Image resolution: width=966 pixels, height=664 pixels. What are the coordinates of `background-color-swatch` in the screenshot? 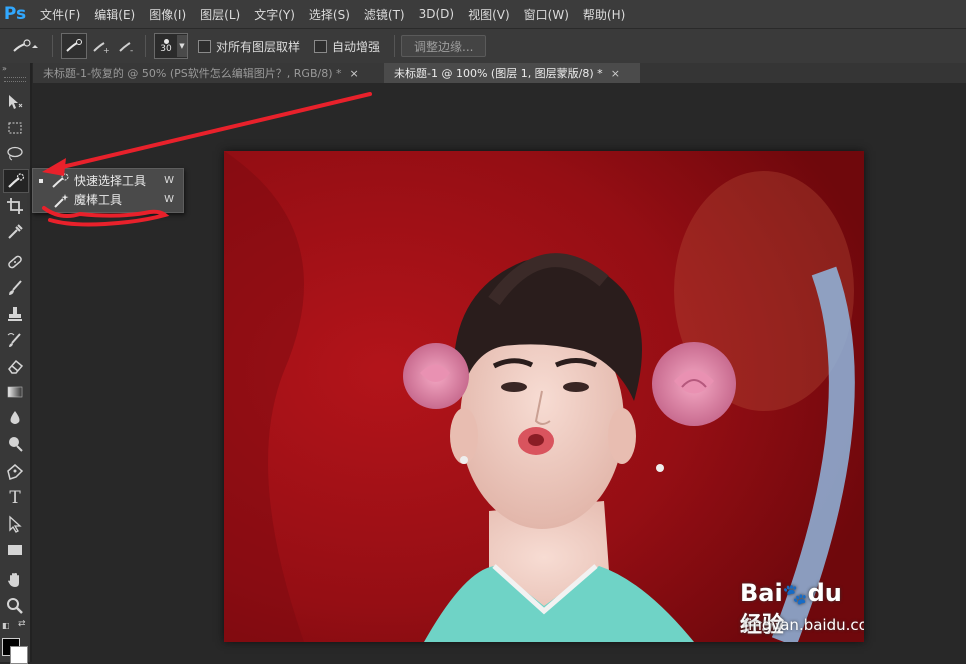 It's located at (19, 655).